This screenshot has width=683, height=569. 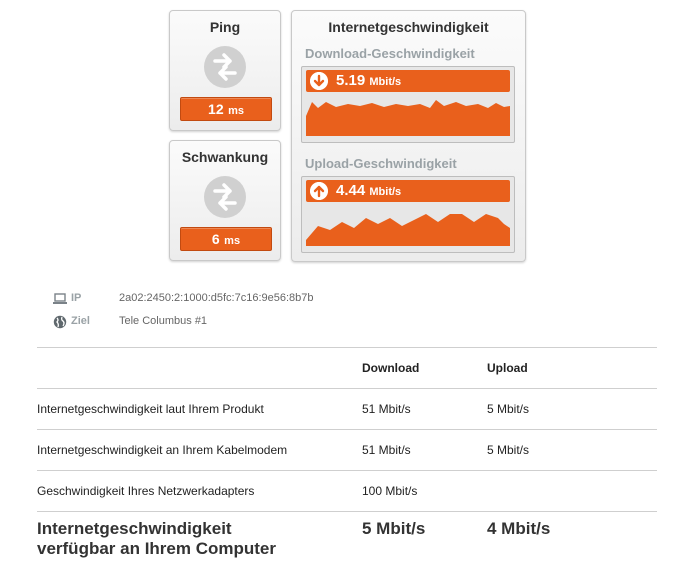 I want to click on row-label: Geschwindigkeit Ihres Netzwerkadapters, so click(x=199, y=491).